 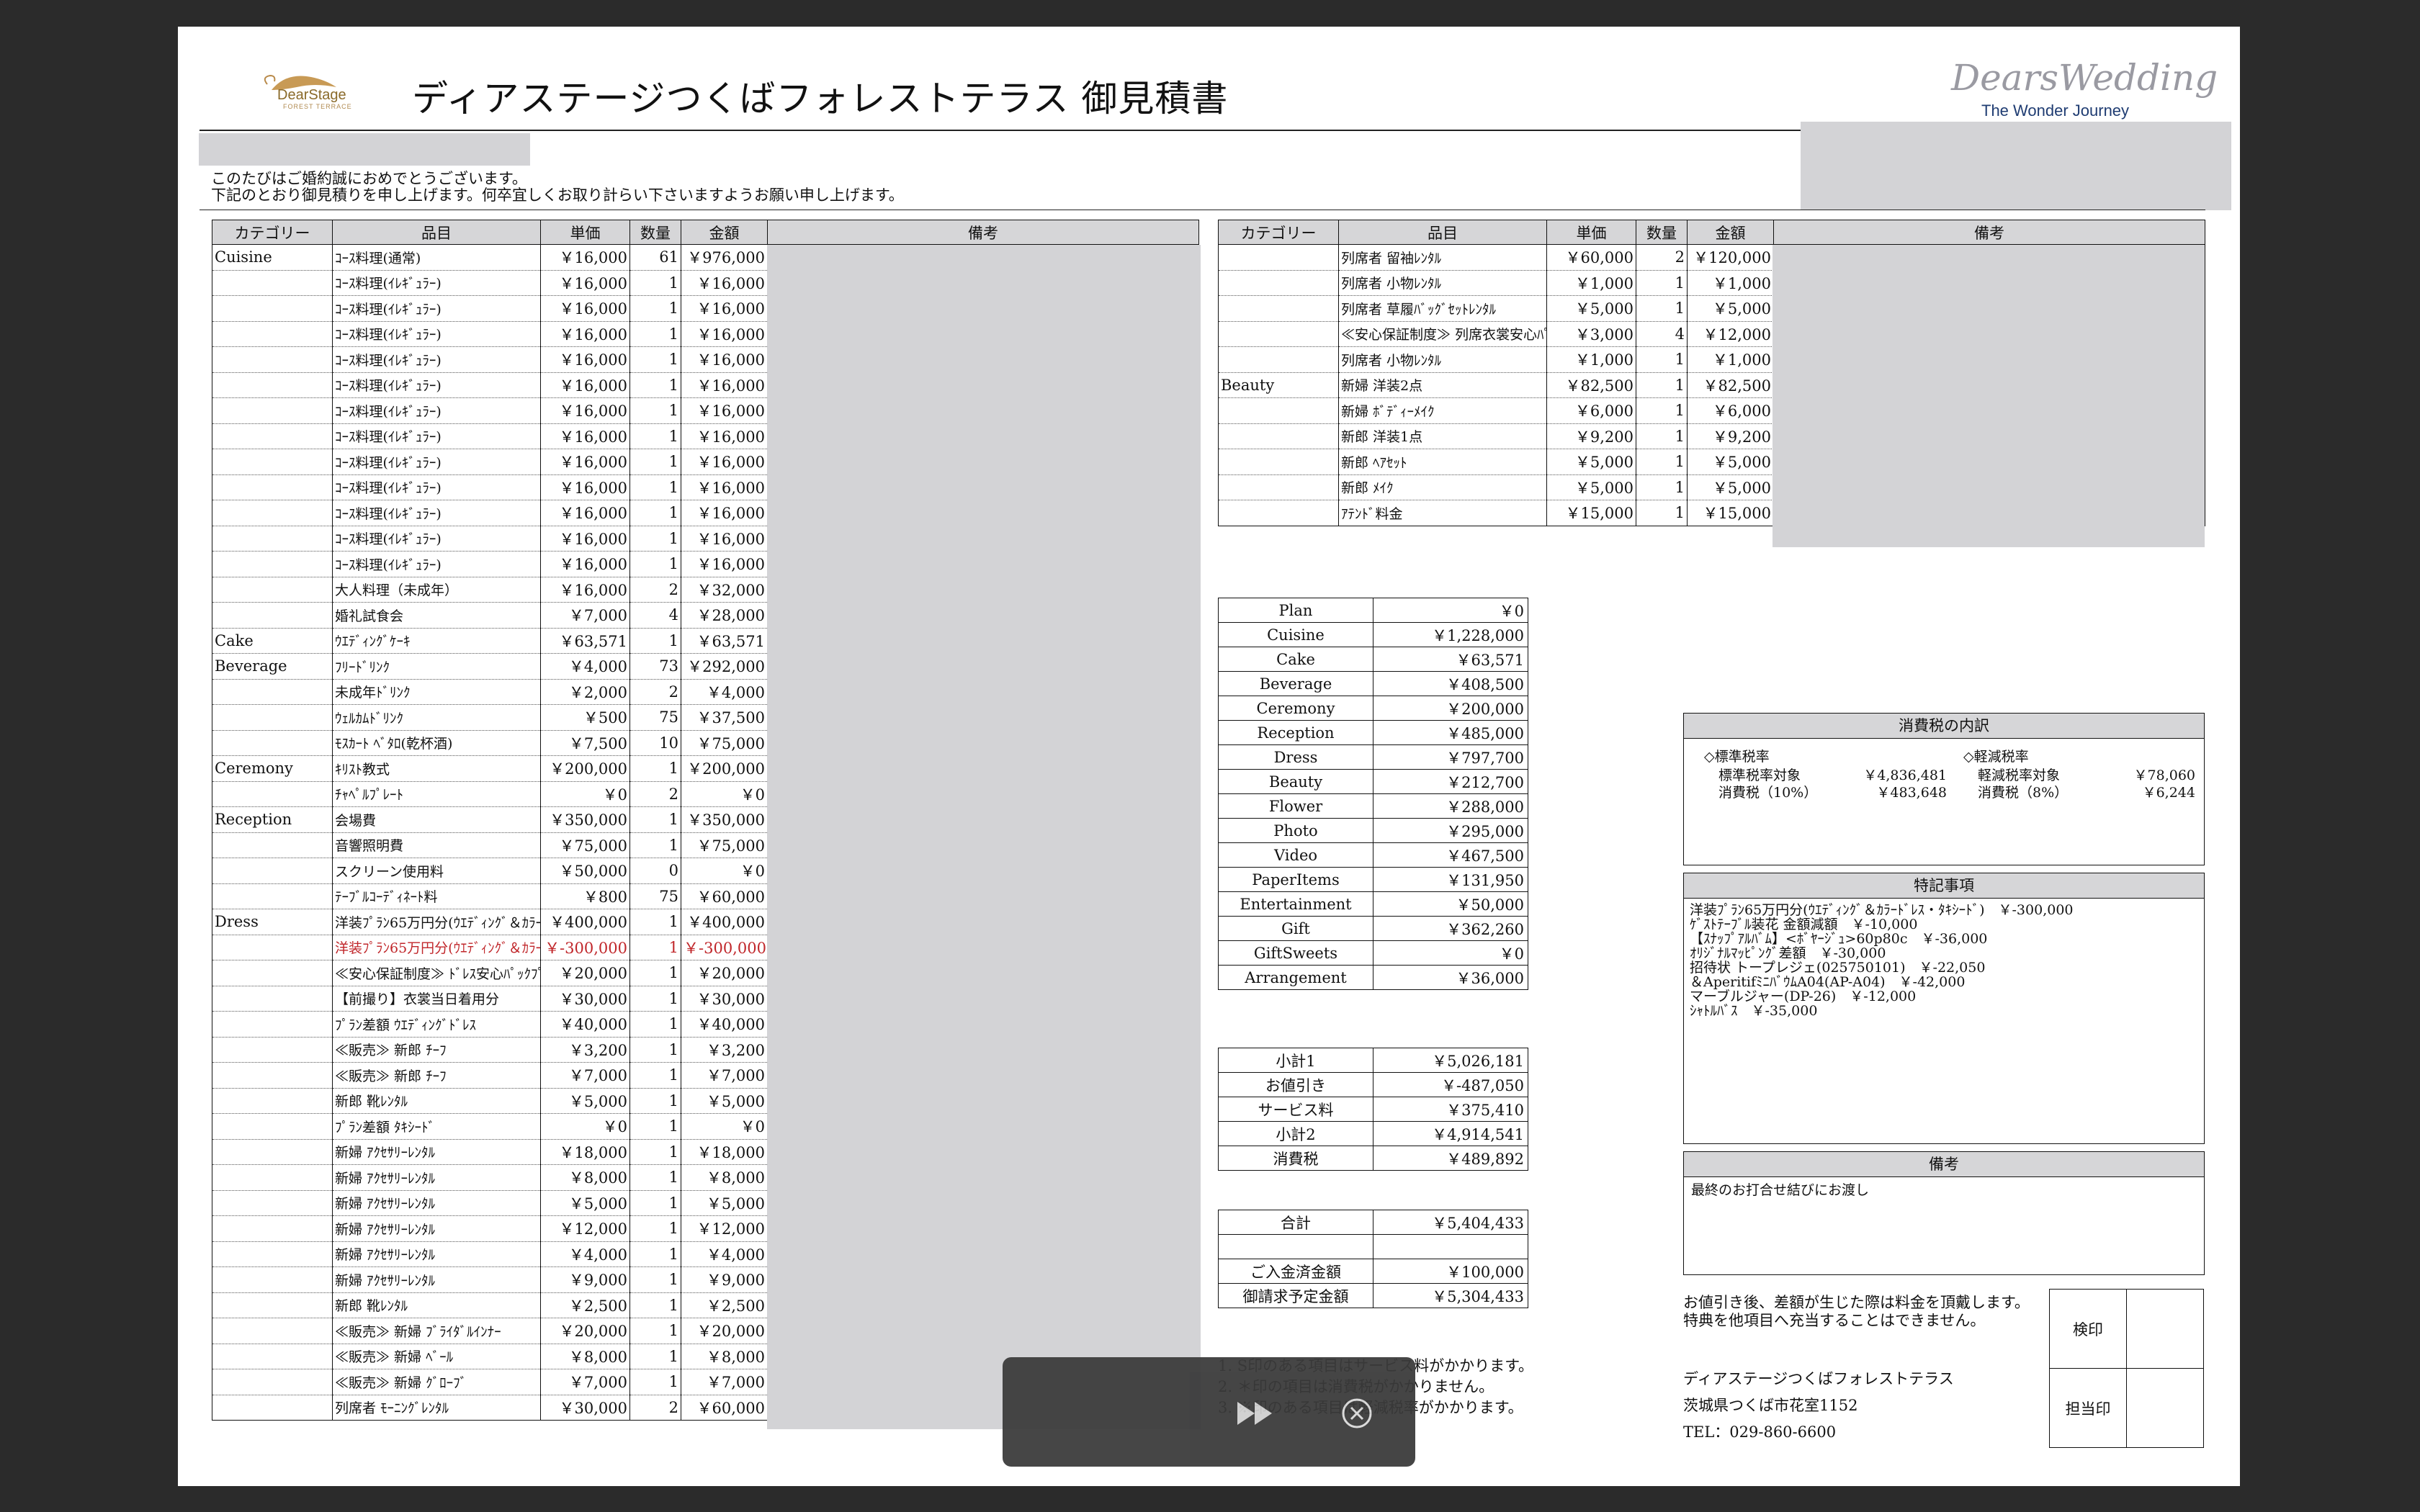 What do you see at coordinates (1996, 757) in the screenshot?
I see `reduced-rate-head: ◇軽減税率` at bounding box center [1996, 757].